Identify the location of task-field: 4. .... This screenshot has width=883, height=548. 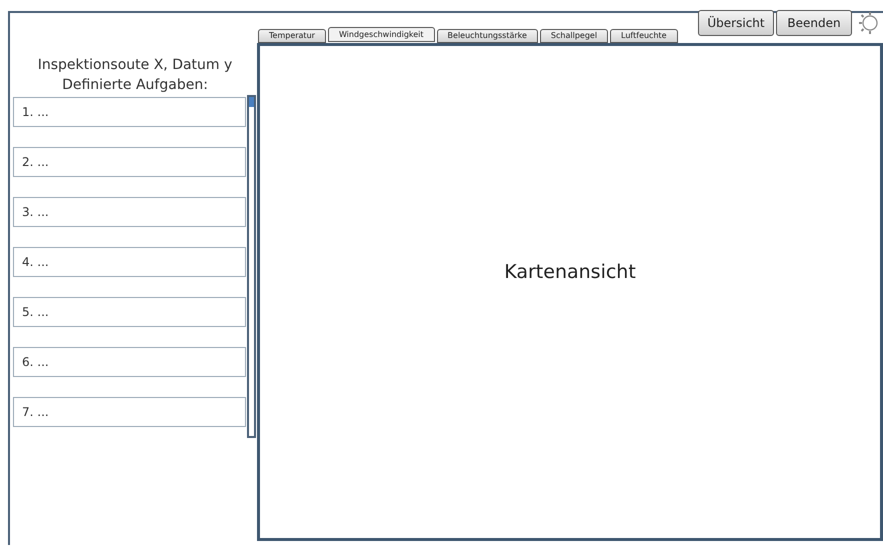
(129, 262).